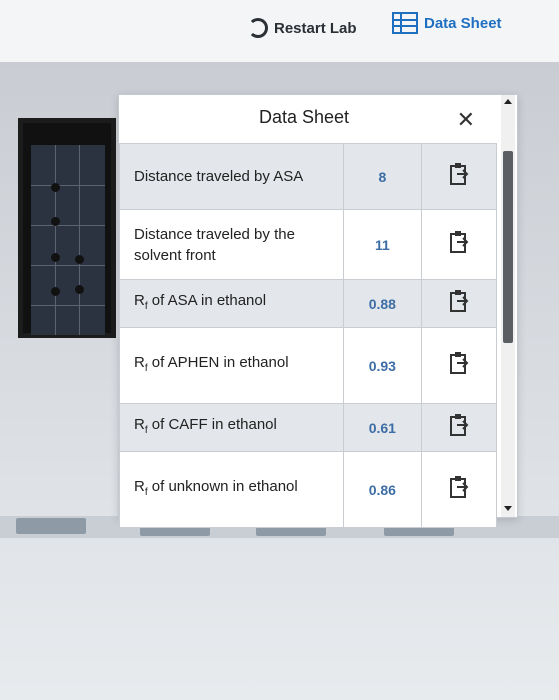 This screenshot has height=700, width=559. I want to click on row-label: Rf of APHEN in ethanol, so click(231, 365).